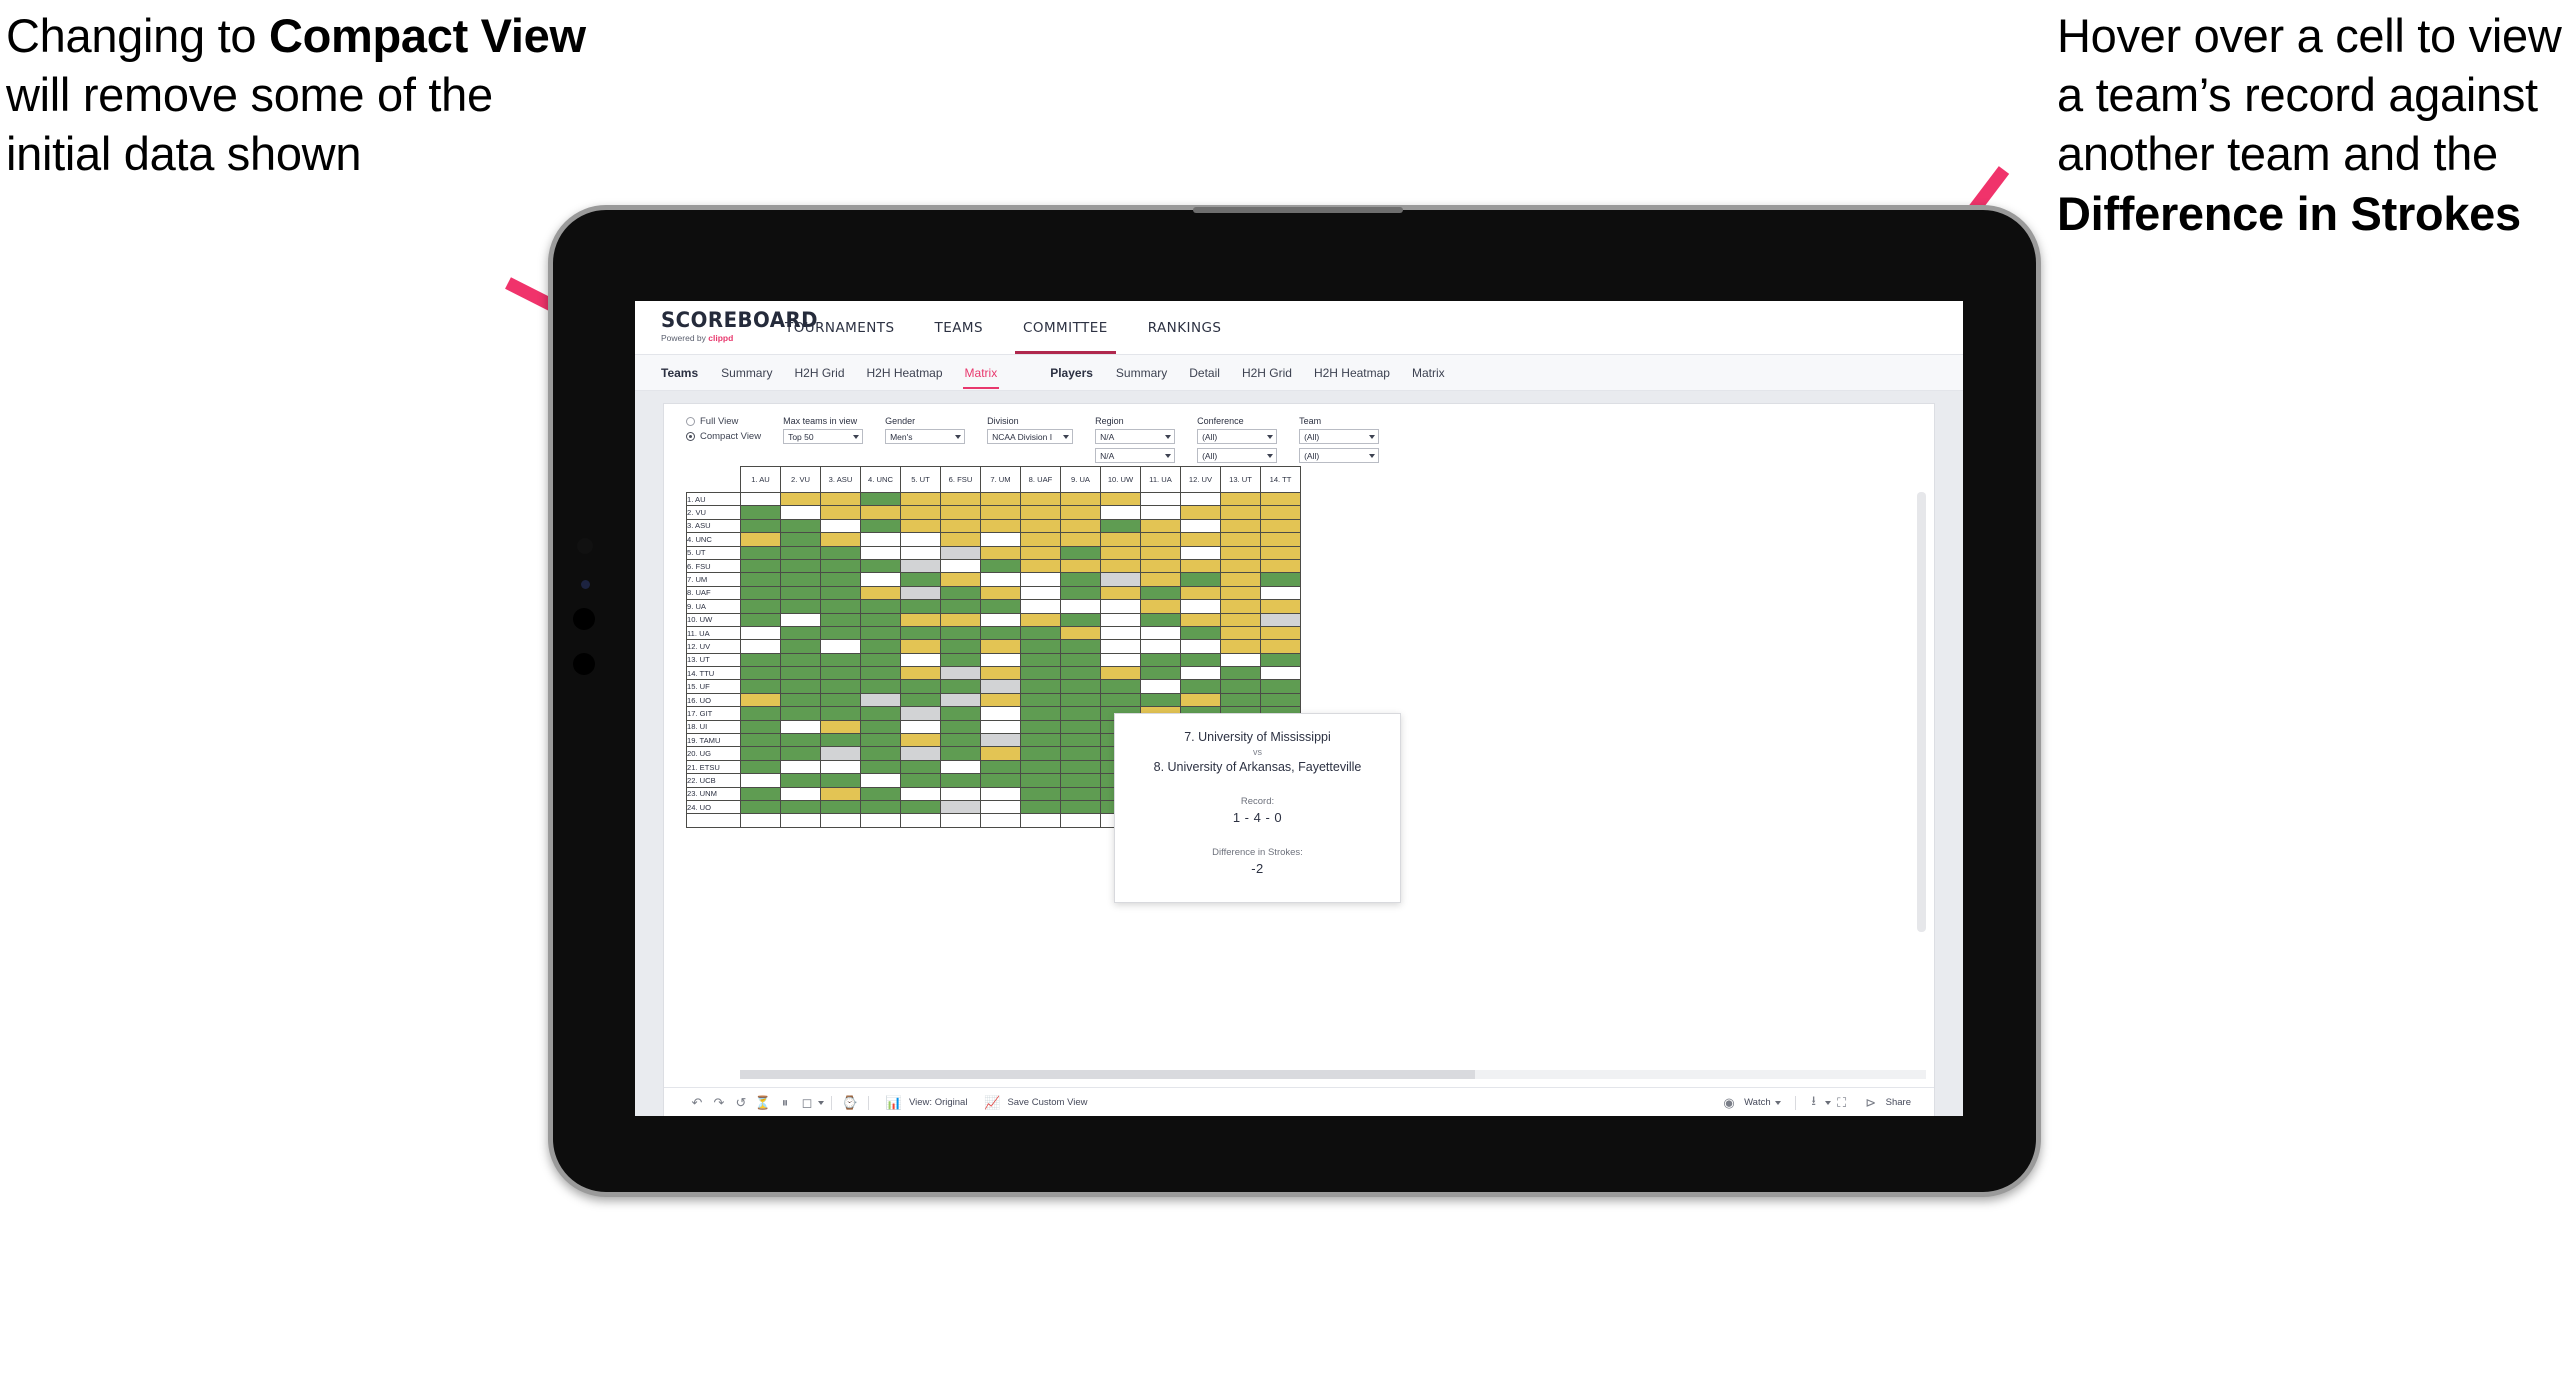 This screenshot has height=1380, width=2565. Describe the element at coordinates (850, 1103) in the screenshot. I see `reset-icon: ⌚` at that location.